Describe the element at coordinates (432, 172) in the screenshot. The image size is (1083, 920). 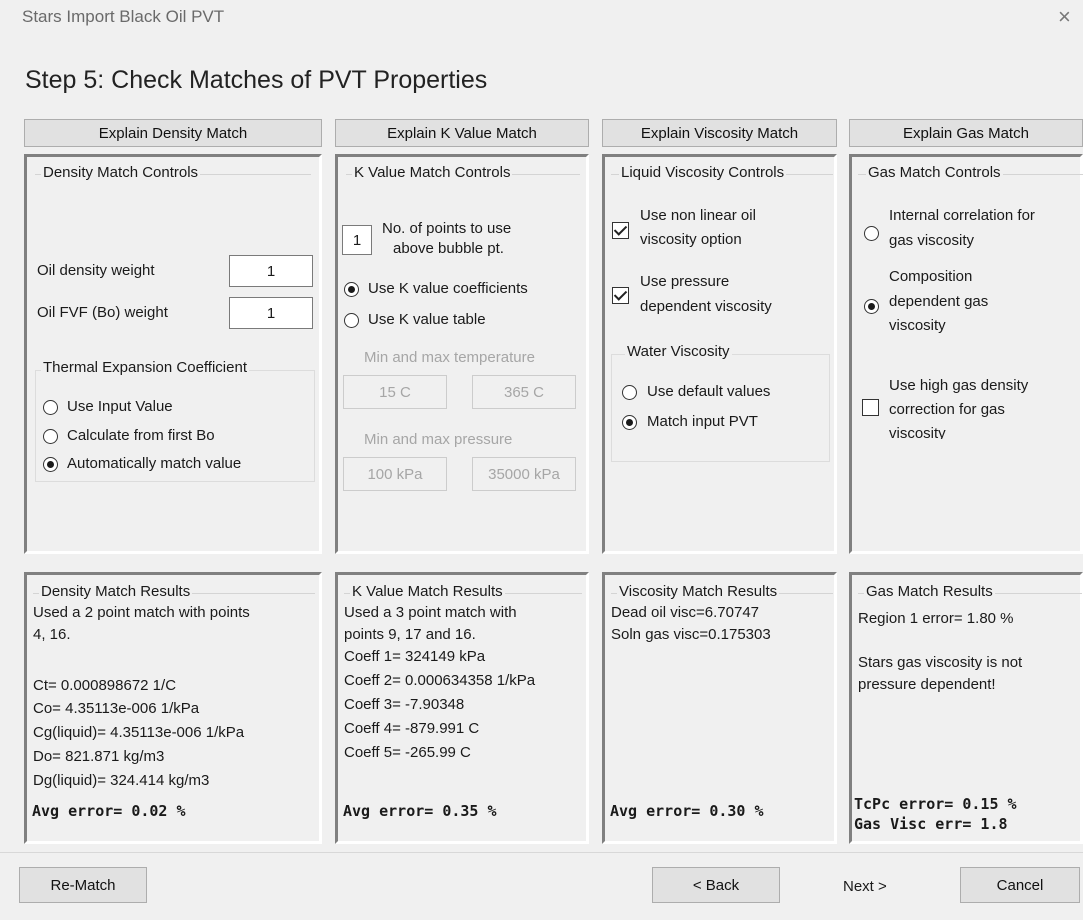
I see `kvalue-controls-title: K Value Match Controls` at that location.